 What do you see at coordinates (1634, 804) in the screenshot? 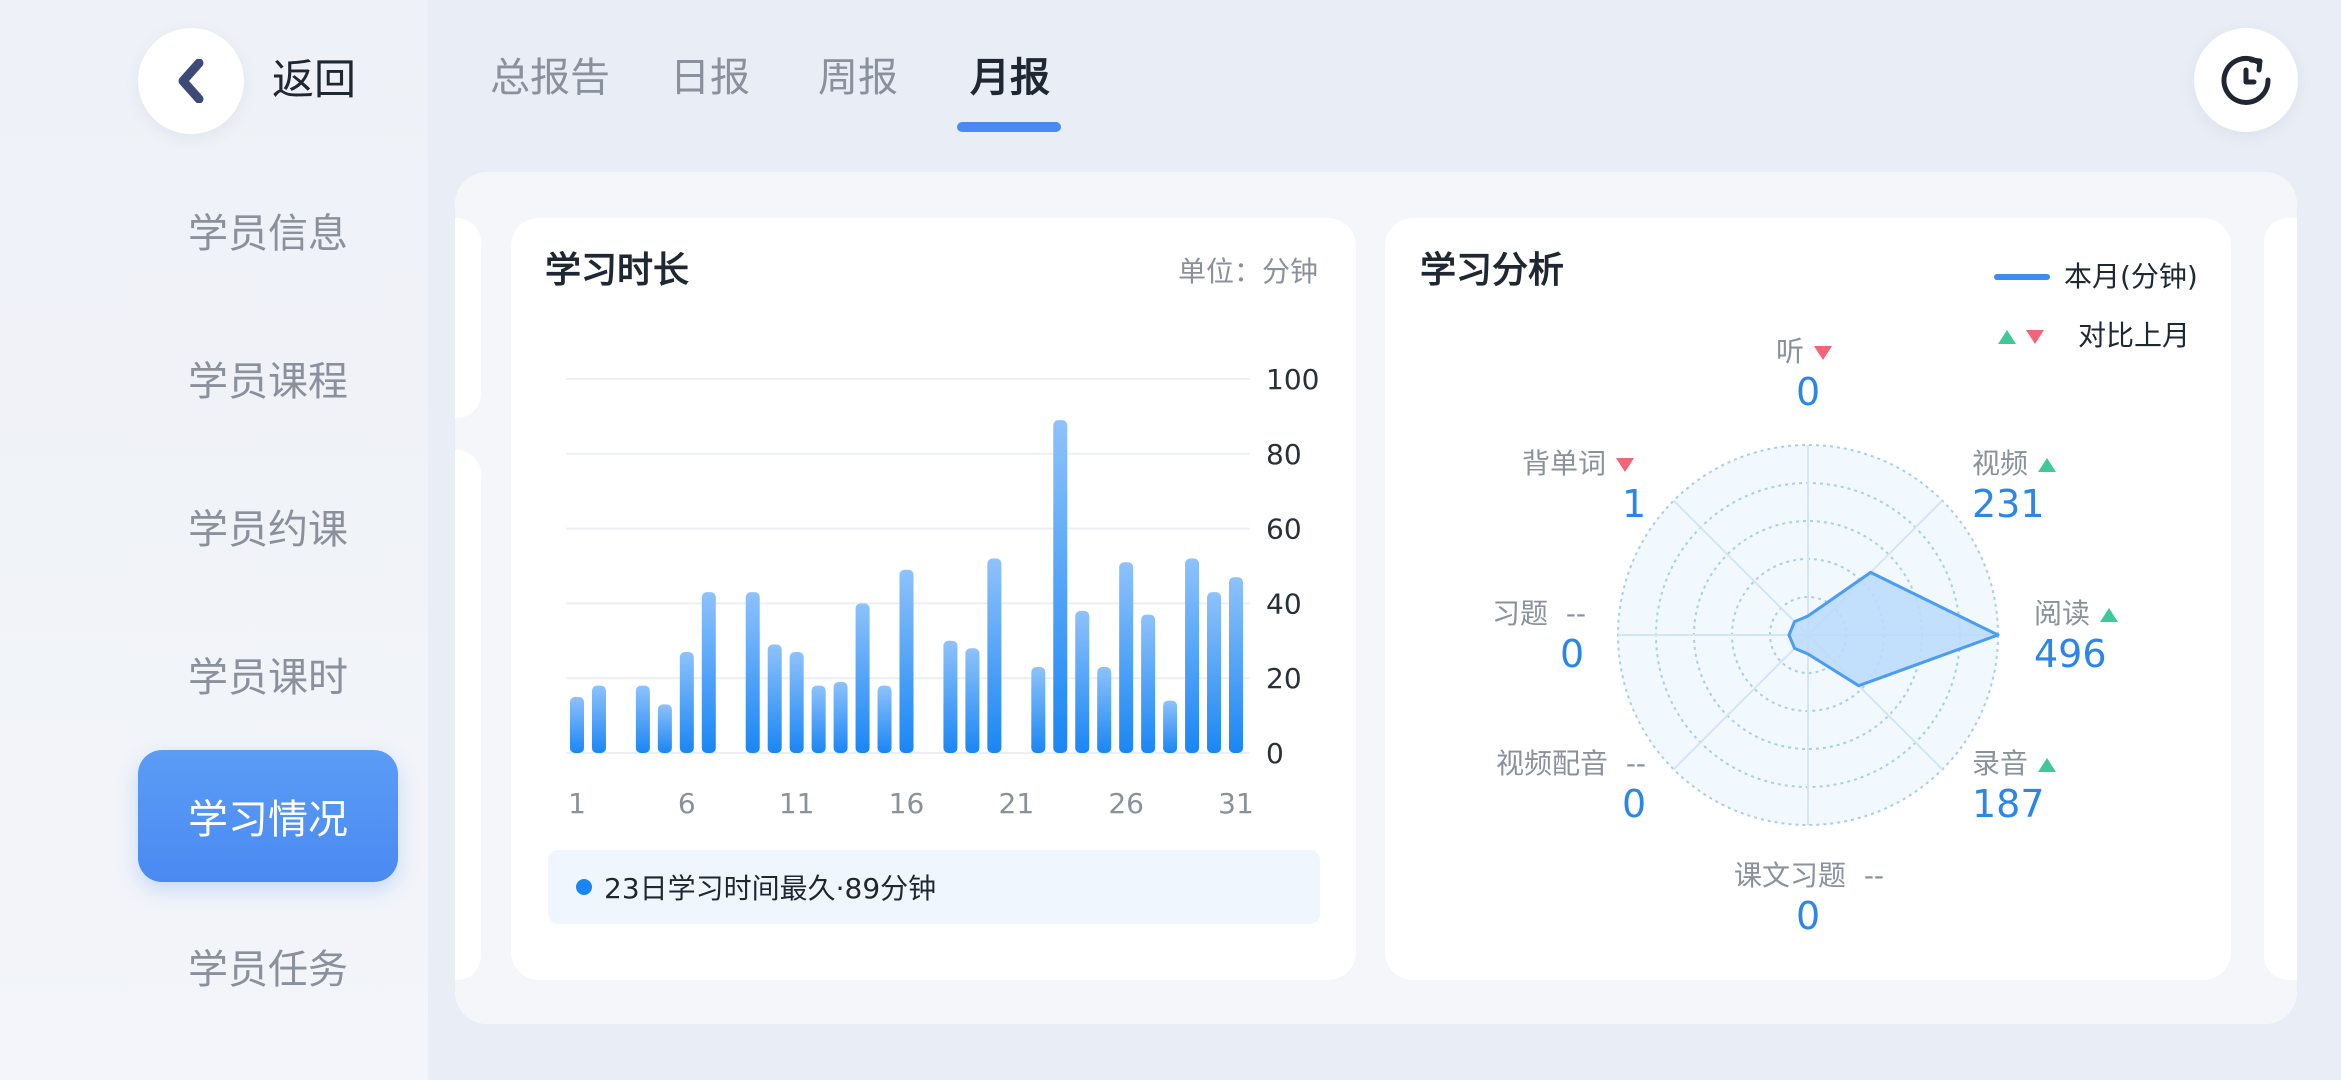
I see `radar-value-video-dubbing: 0` at bounding box center [1634, 804].